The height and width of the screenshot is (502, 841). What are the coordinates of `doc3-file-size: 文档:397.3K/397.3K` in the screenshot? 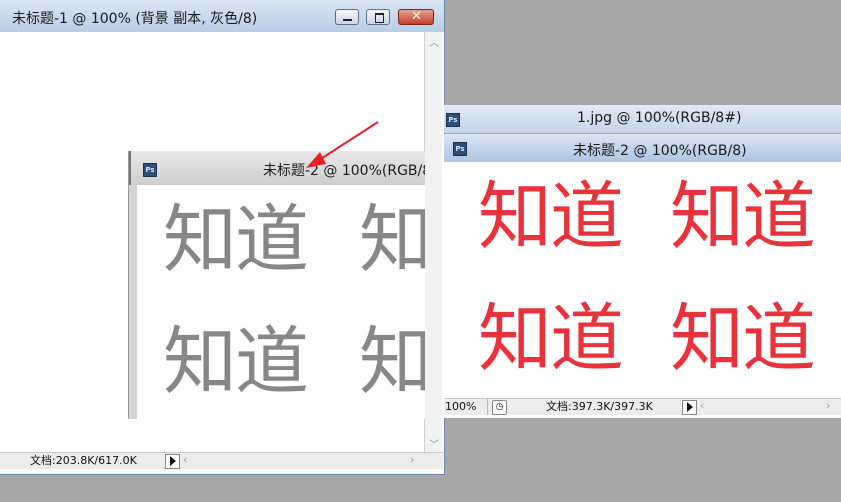 It's located at (599, 406).